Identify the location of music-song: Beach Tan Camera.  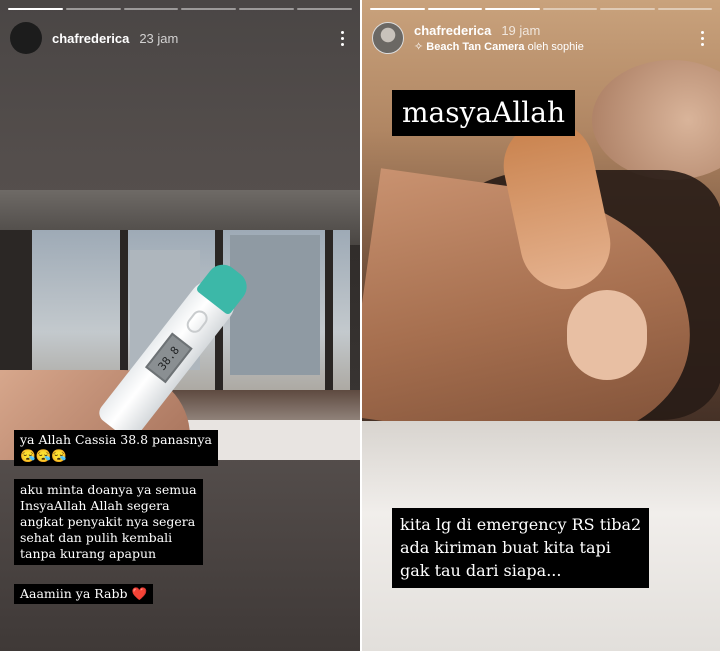
(475, 47).